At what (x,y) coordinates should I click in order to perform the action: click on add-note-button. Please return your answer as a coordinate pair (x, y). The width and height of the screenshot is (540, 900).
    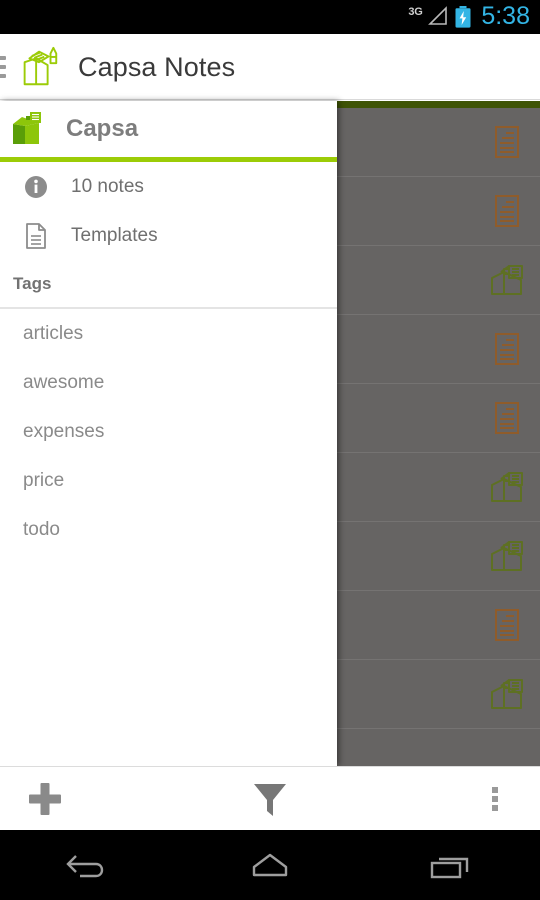
    Looking at the image, I should click on (45, 799).